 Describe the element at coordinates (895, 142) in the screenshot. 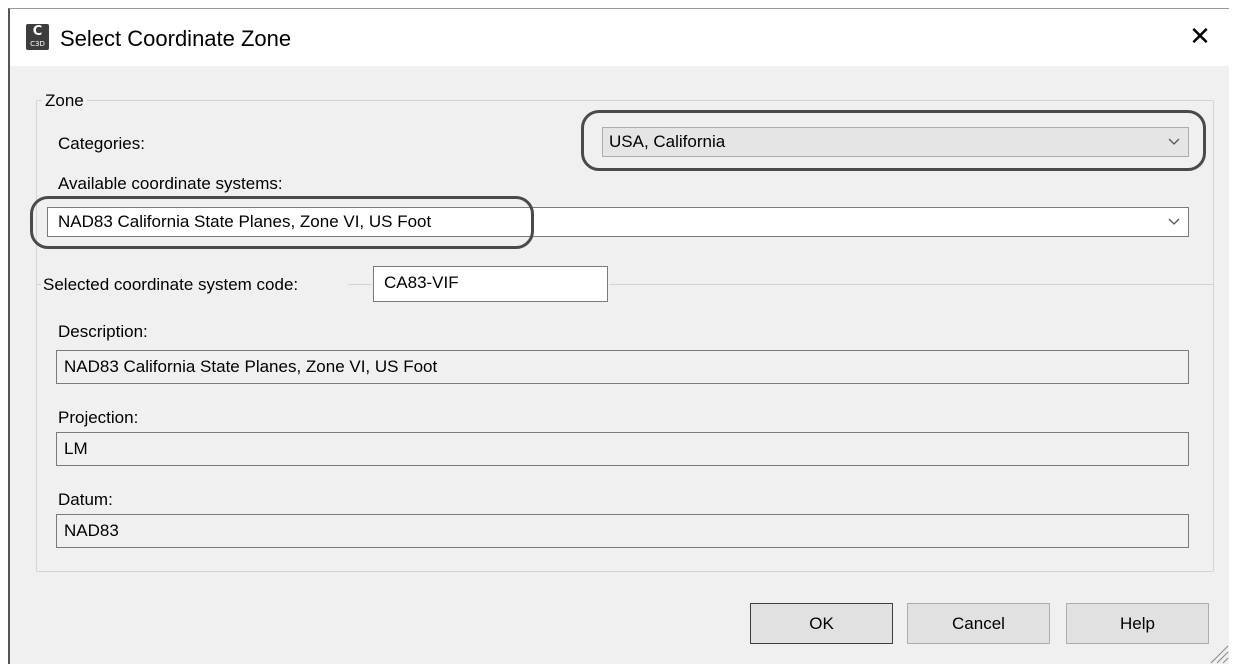

I see `categories-dropdown: USA, California` at that location.